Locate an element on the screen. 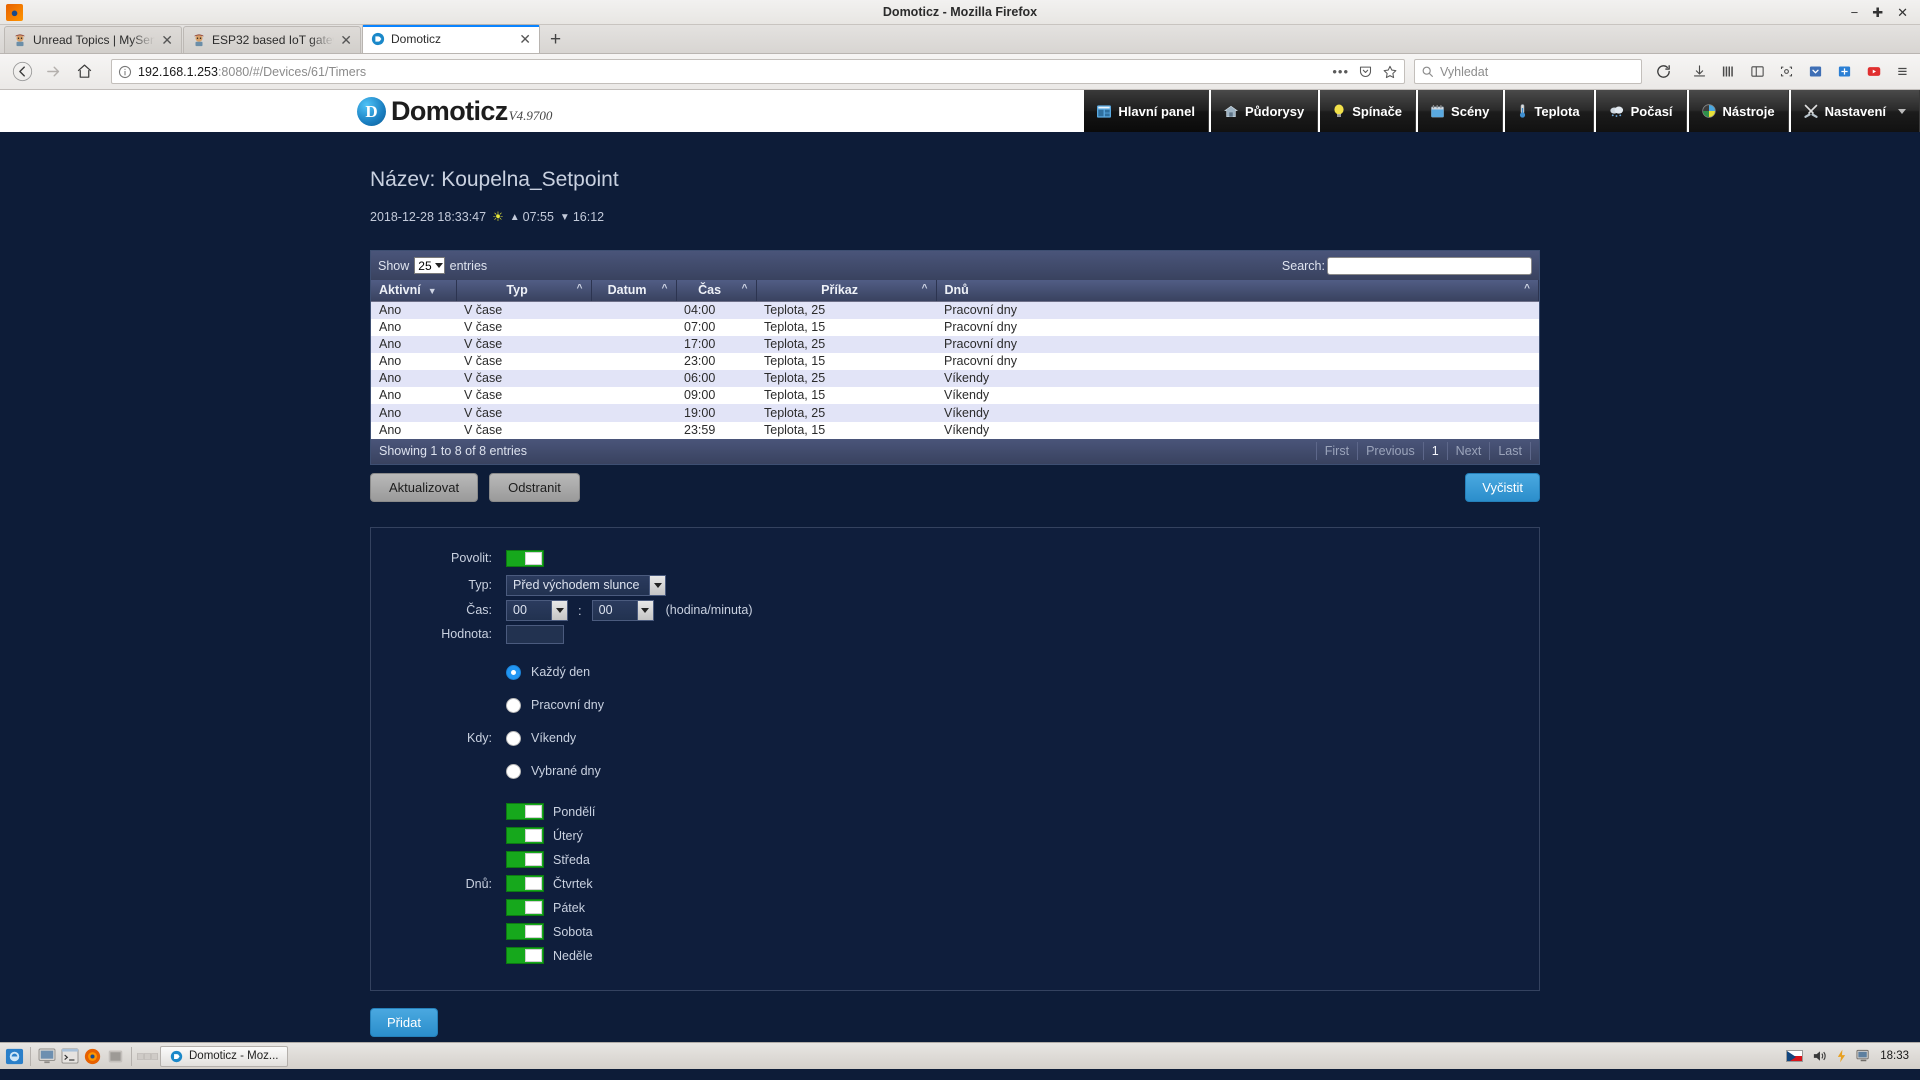 This screenshot has width=1920, height=1080. radio-kazdy-den is located at coordinates (513, 672).